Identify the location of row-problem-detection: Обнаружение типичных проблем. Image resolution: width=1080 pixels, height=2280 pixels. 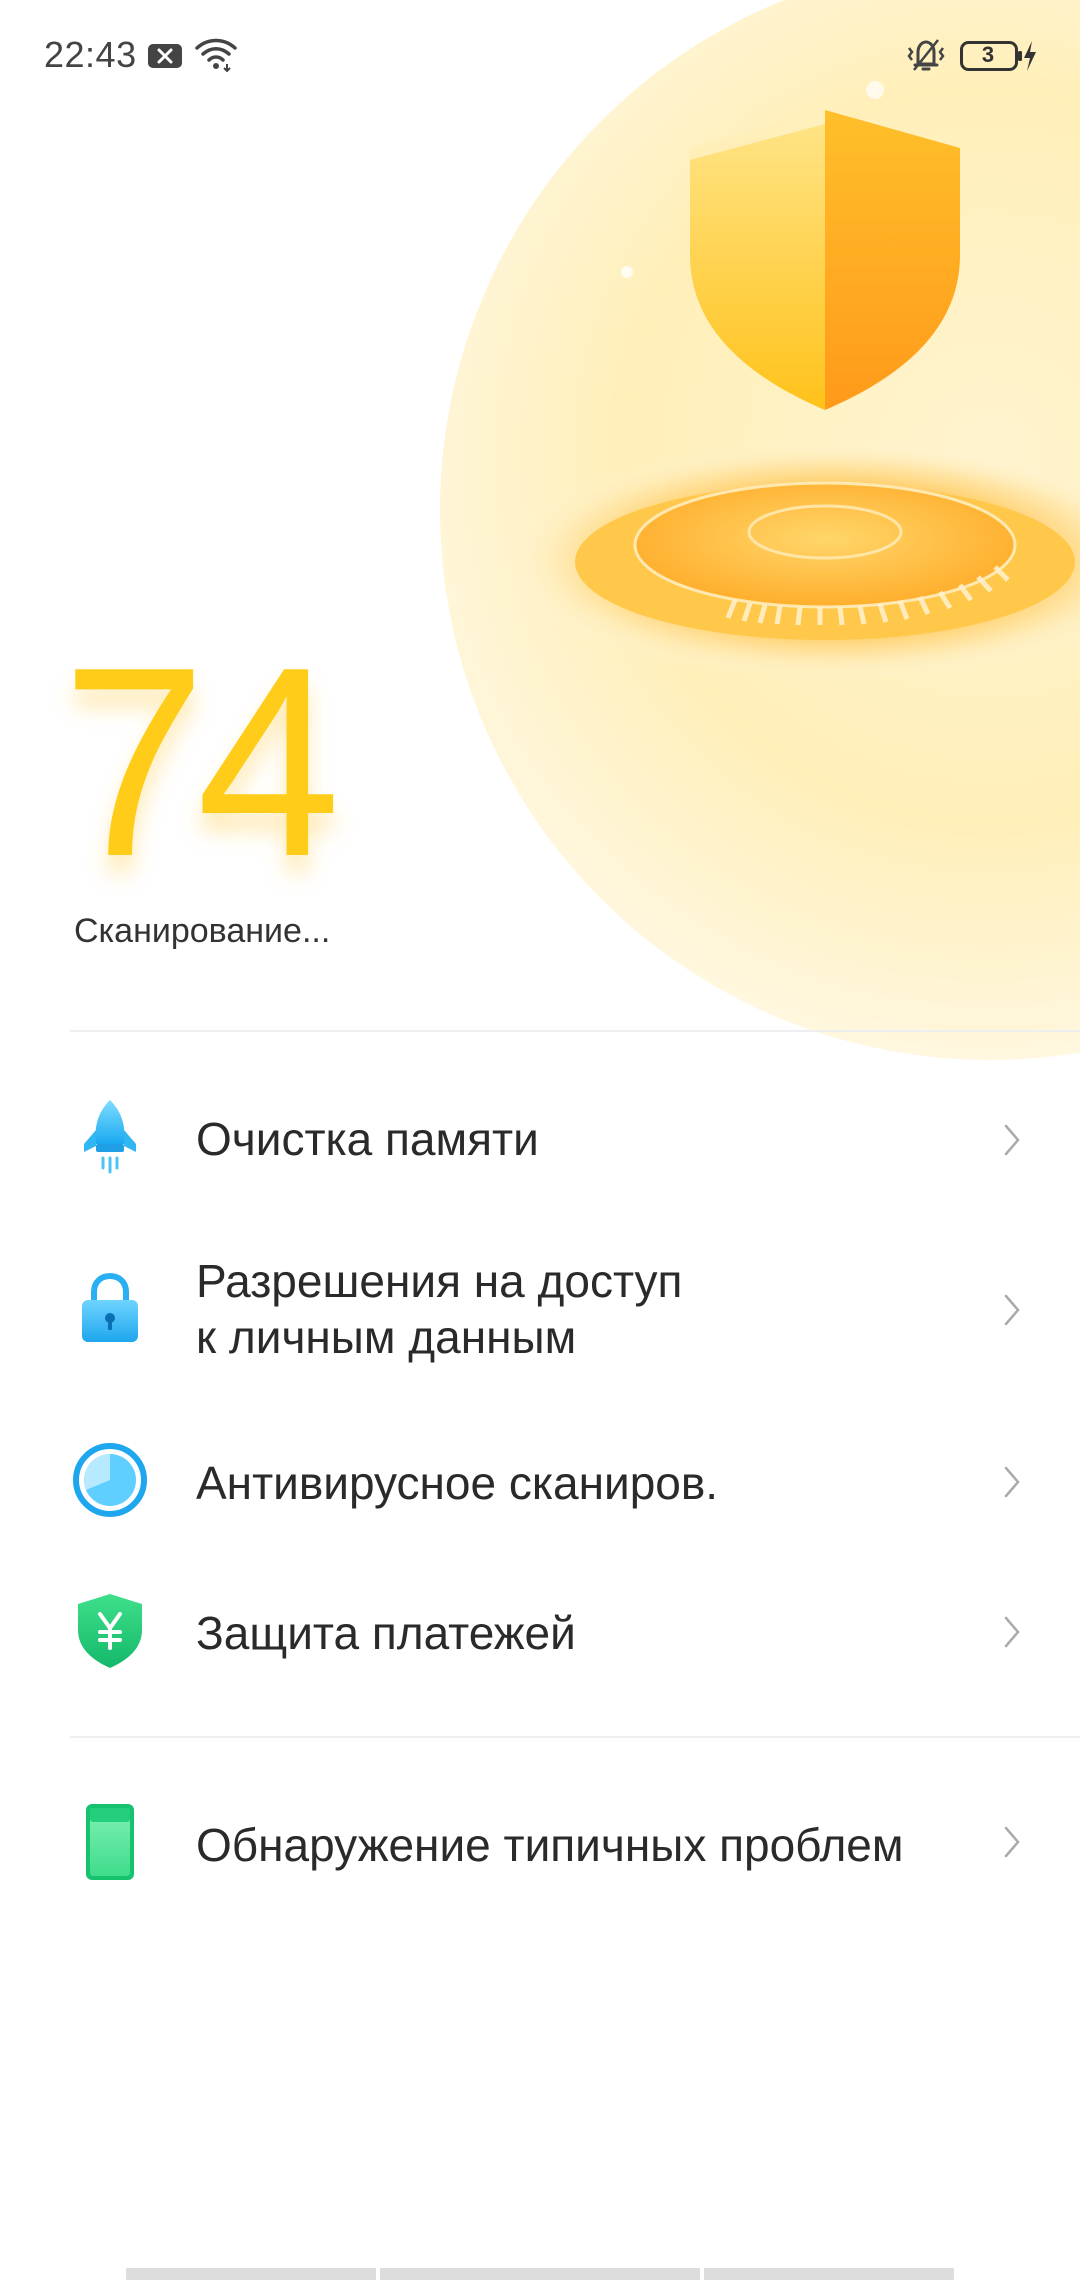
(540, 1842).